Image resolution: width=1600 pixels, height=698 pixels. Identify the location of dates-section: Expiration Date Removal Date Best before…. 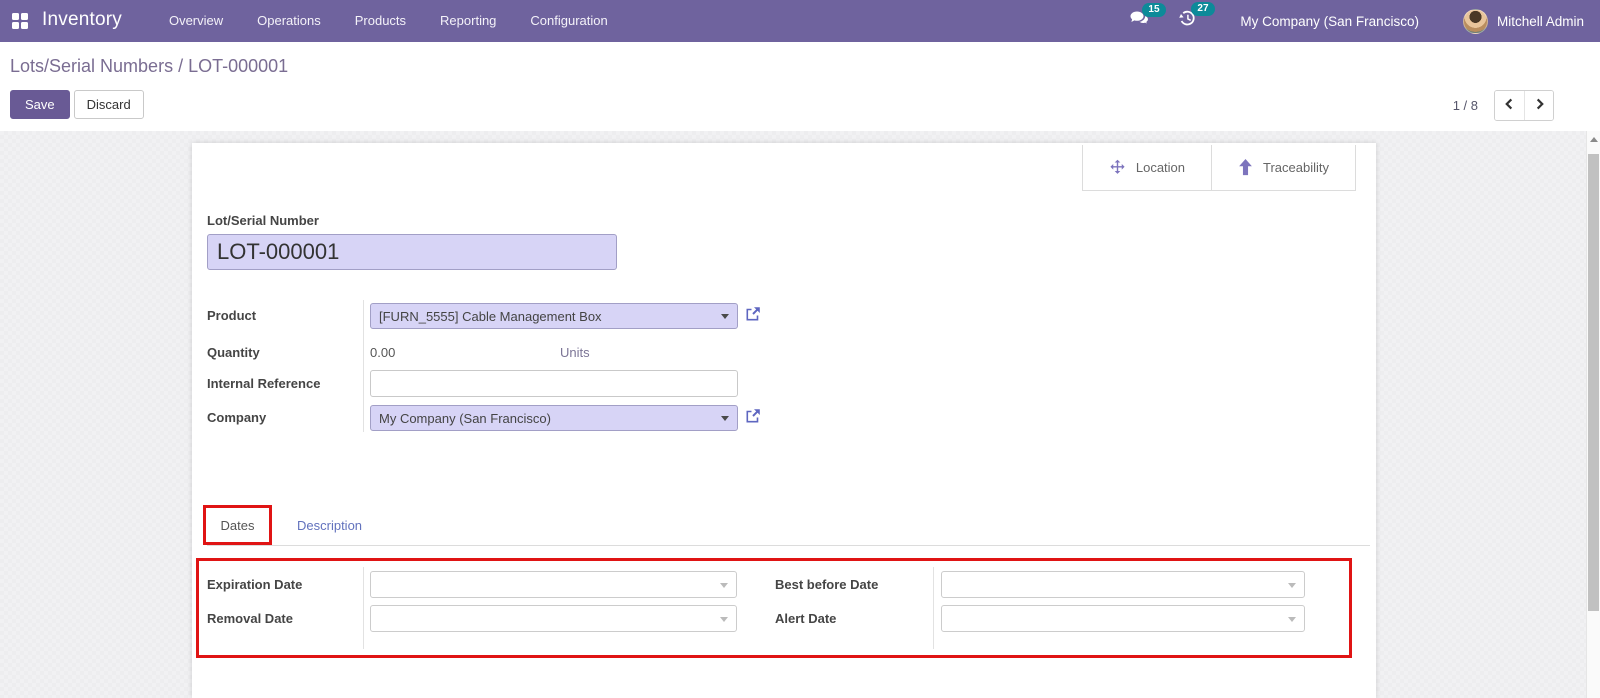
(774, 608).